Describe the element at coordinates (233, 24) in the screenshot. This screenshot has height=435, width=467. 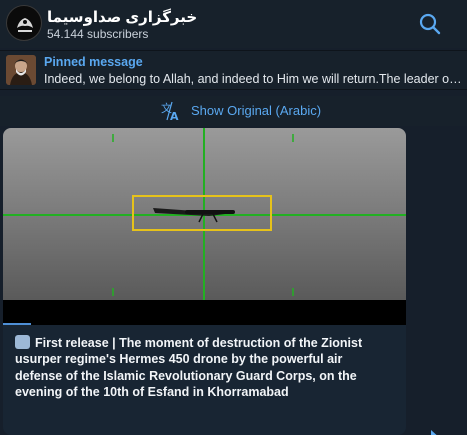
I see `chat-header: خبرگزاری صداوسیما 54.144 subscribers` at that location.